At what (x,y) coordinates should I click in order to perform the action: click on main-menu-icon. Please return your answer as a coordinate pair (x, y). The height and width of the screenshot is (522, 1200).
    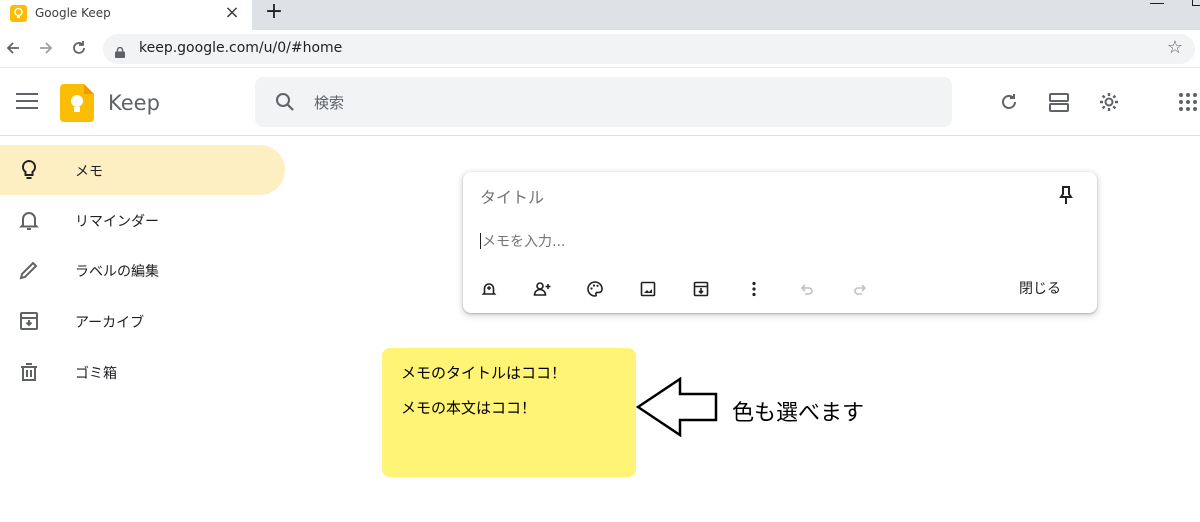
    Looking at the image, I should click on (27, 102).